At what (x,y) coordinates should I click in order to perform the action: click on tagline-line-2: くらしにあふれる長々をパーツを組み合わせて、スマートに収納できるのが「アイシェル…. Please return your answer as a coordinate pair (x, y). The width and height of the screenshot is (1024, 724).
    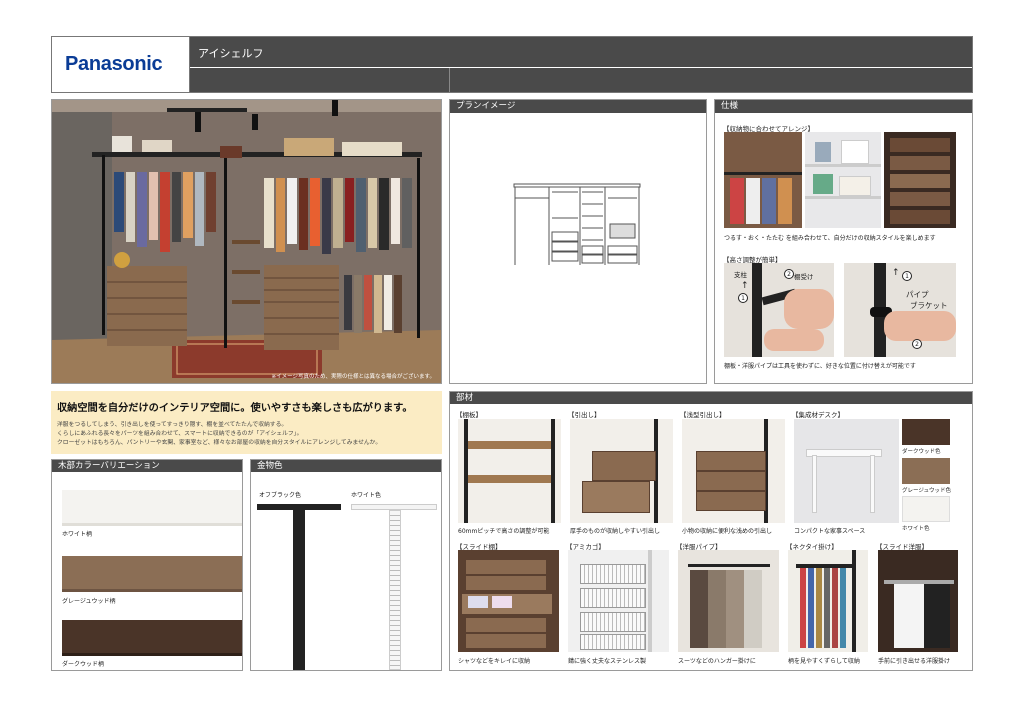
    Looking at the image, I should click on (180, 434).